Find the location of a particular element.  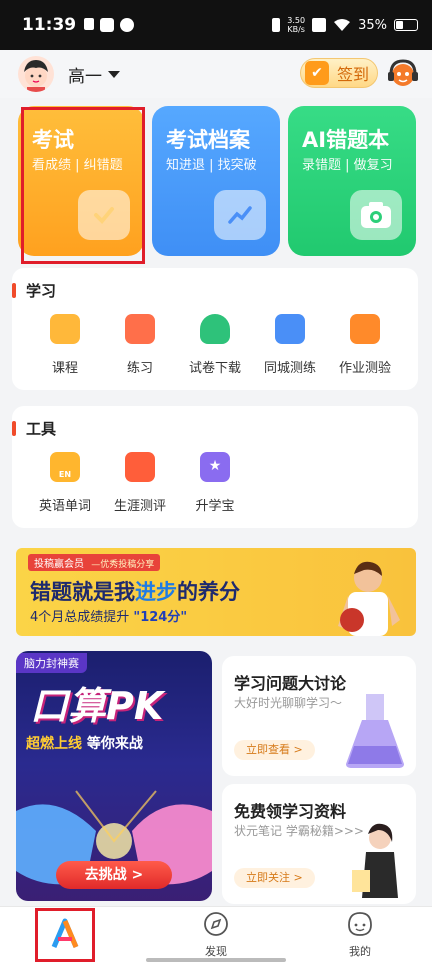

promo-tag: 脑力封神赛 is located at coordinates (51, 663).